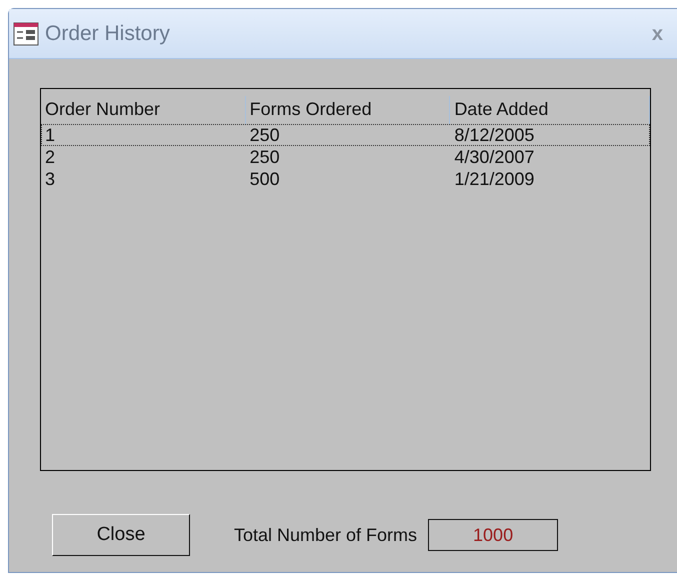 The width and height of the screenshot is (677, 577). What do you see at coordinates (345, 135) in the screenshot?
I see `list-row: 1 250 8/12/2005` at bounding box center [345, 135].